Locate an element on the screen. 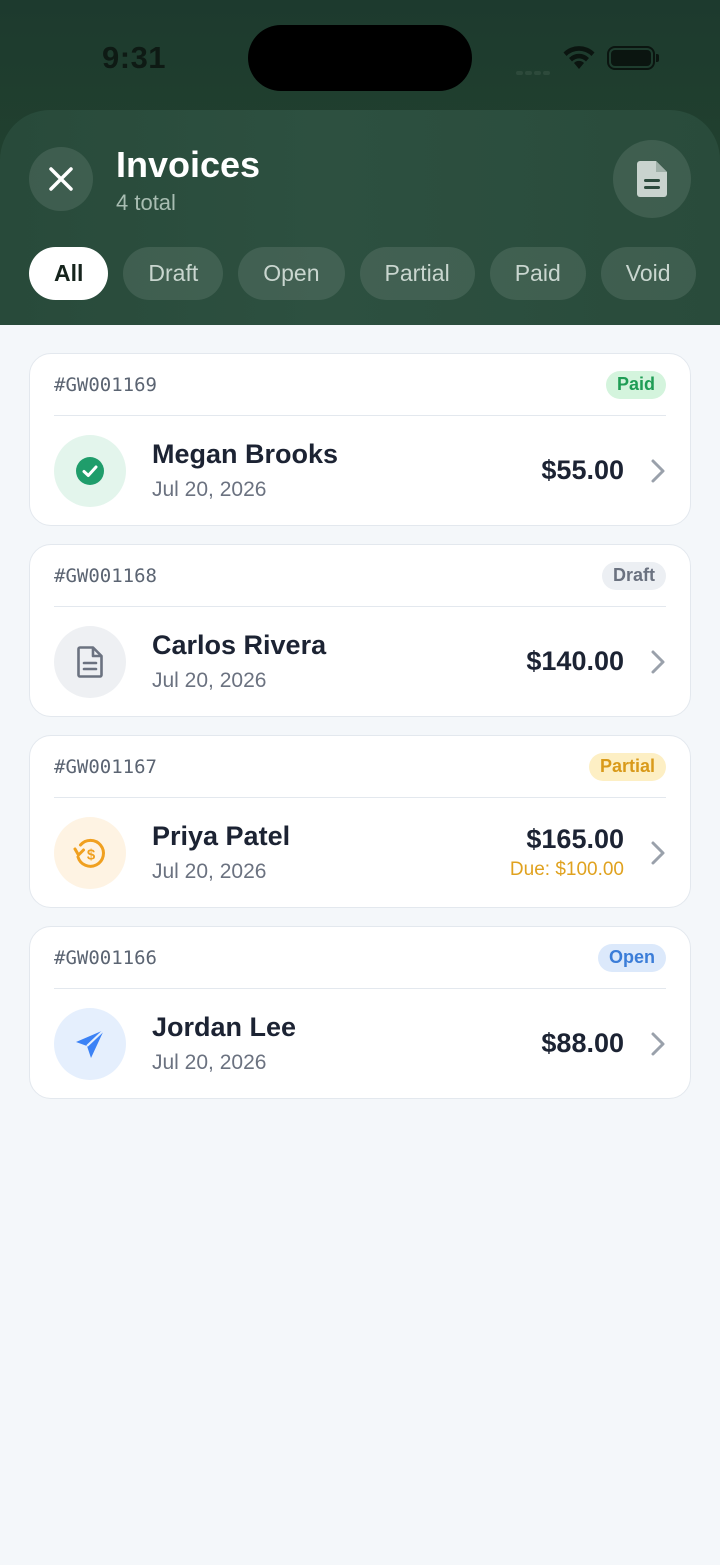  invoice-amounts: $88.00 is located at coordinates (582, 1043).